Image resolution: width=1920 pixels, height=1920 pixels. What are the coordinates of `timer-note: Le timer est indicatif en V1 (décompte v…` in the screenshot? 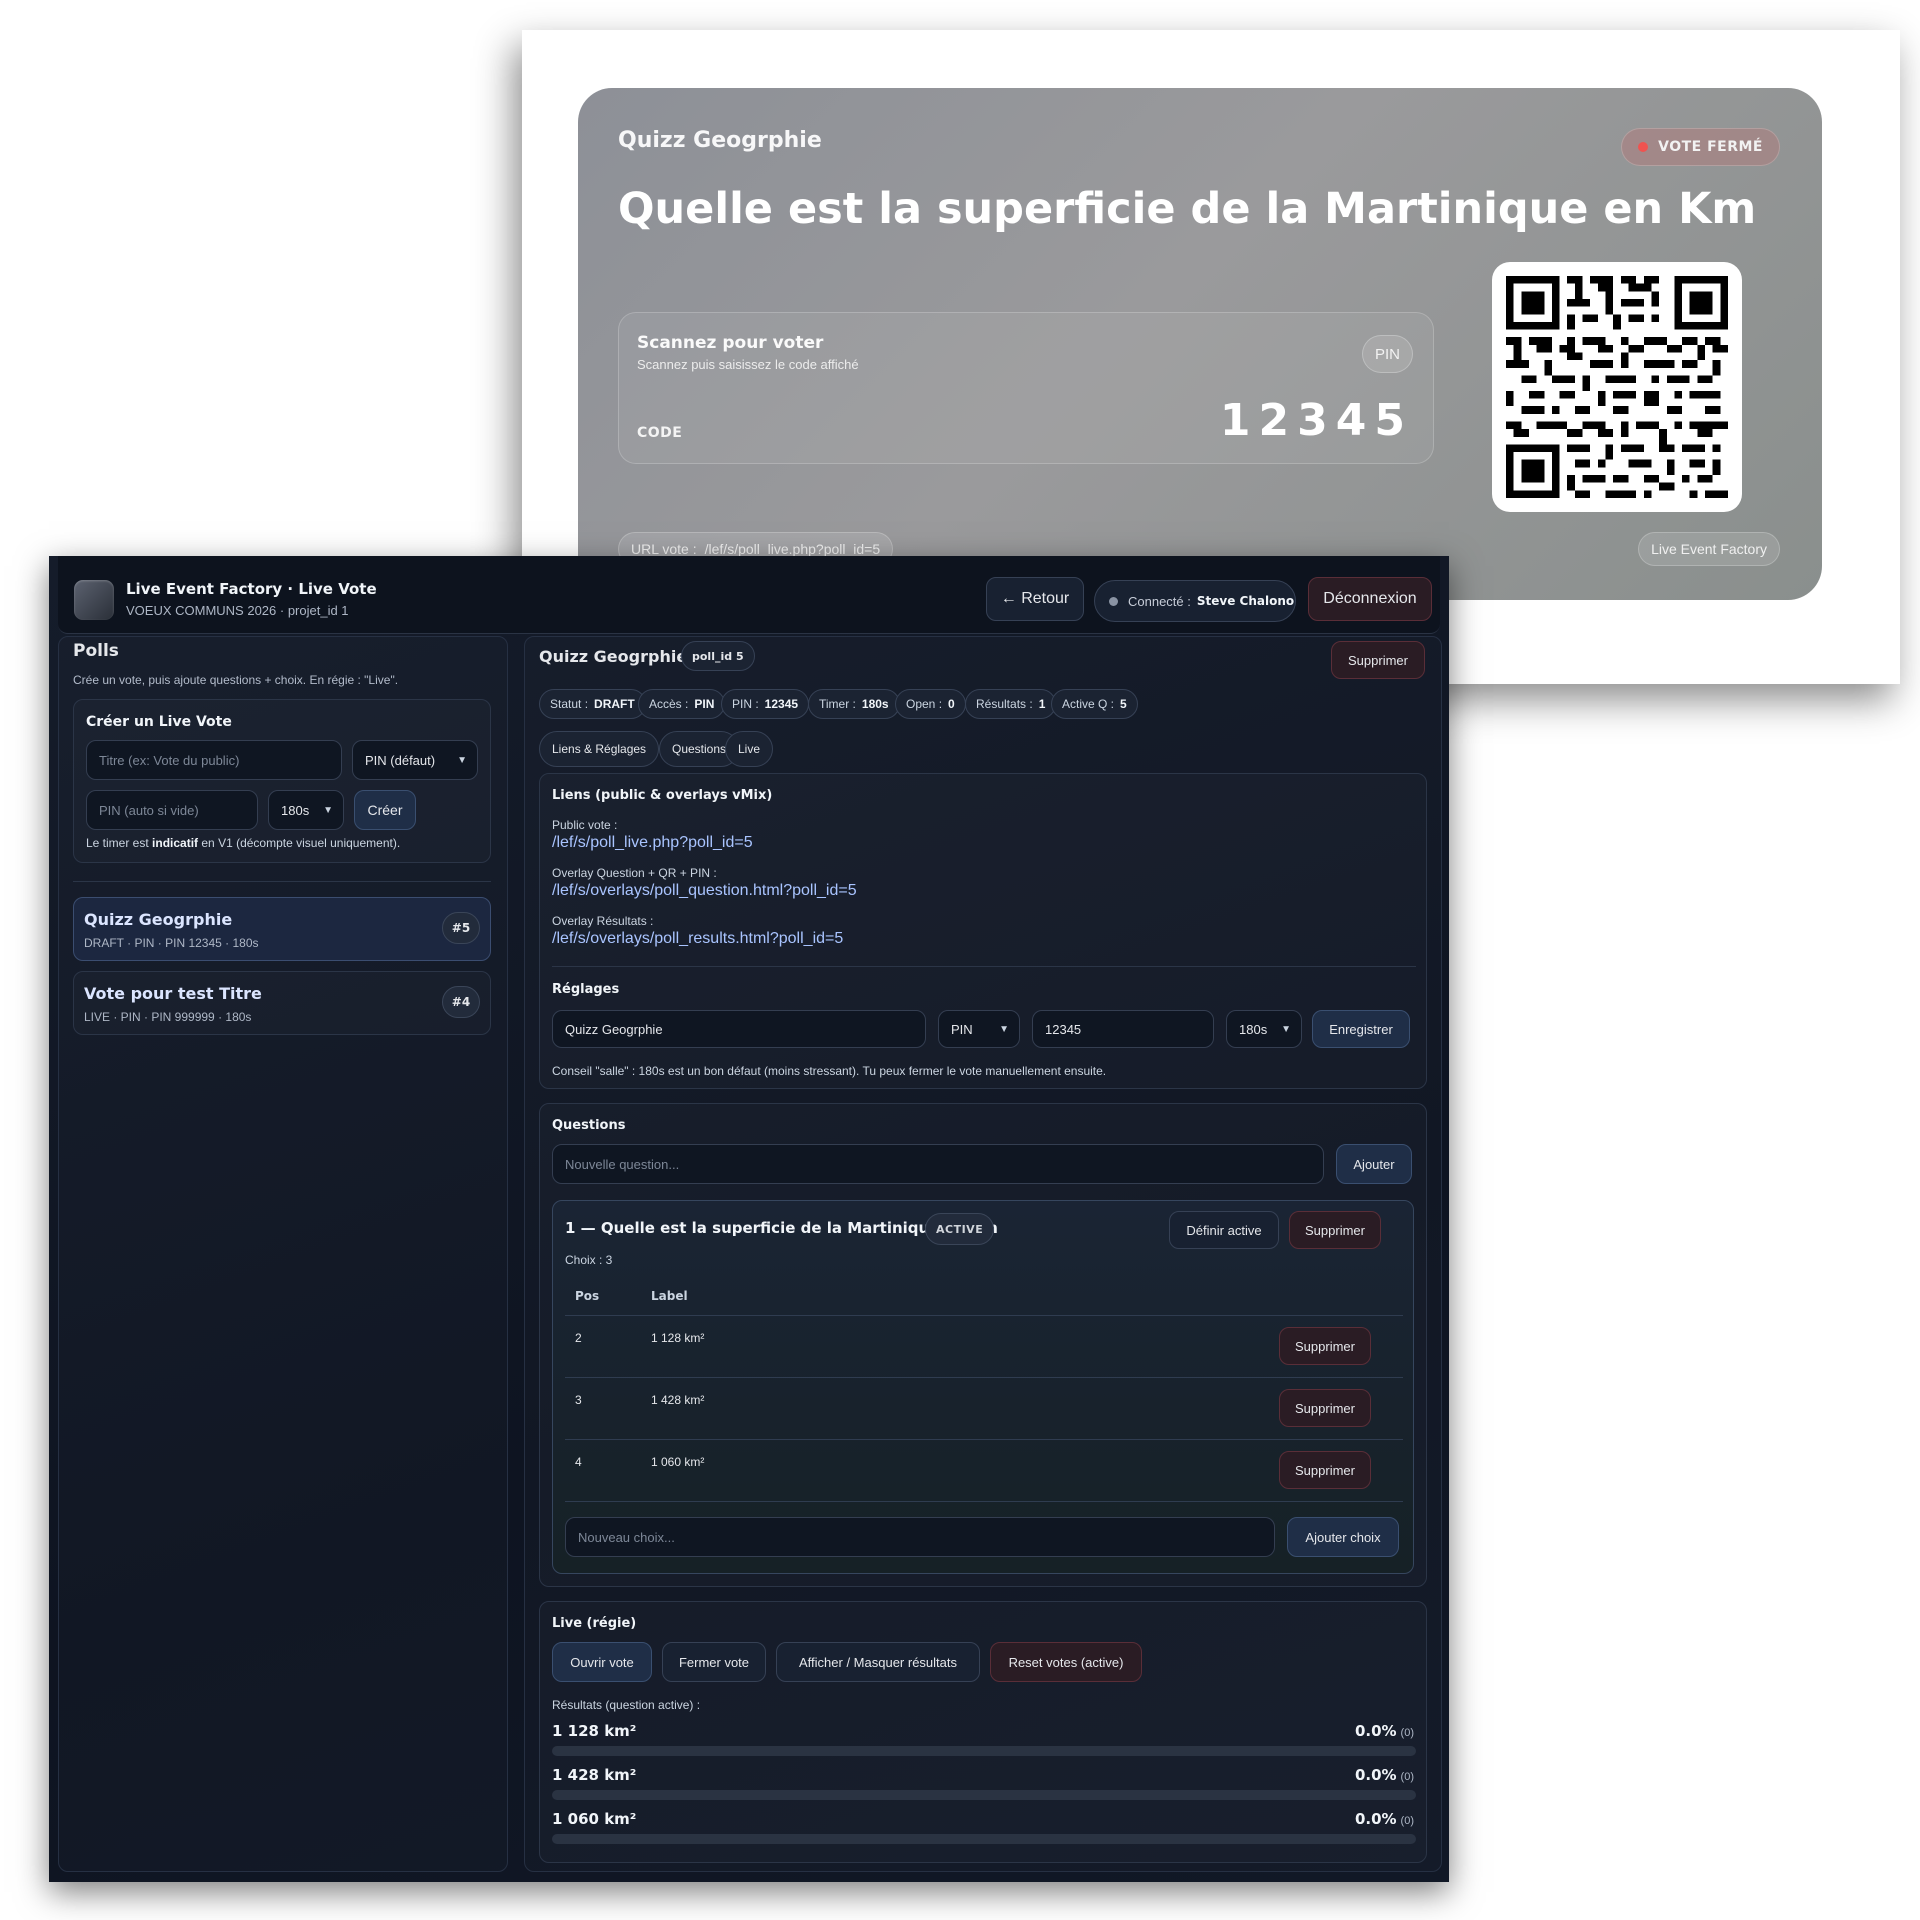 It's located at (243, 843).